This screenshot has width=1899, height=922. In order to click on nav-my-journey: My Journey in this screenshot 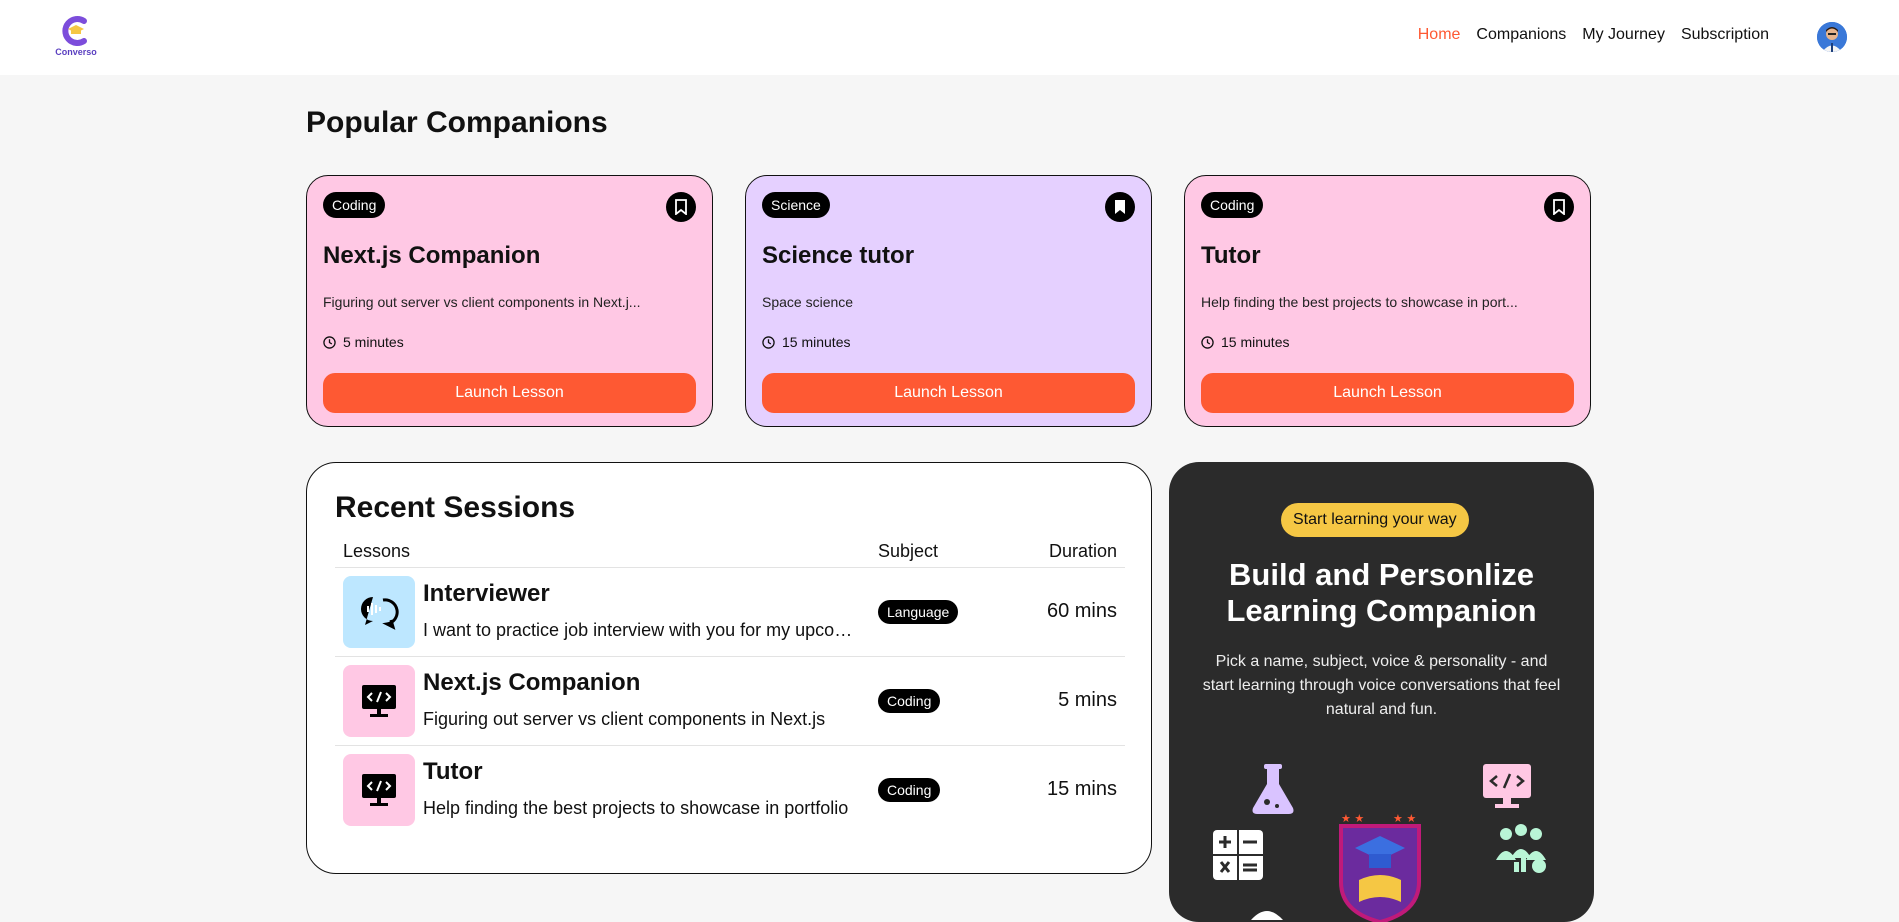, I will do `click(1623, 35)`.